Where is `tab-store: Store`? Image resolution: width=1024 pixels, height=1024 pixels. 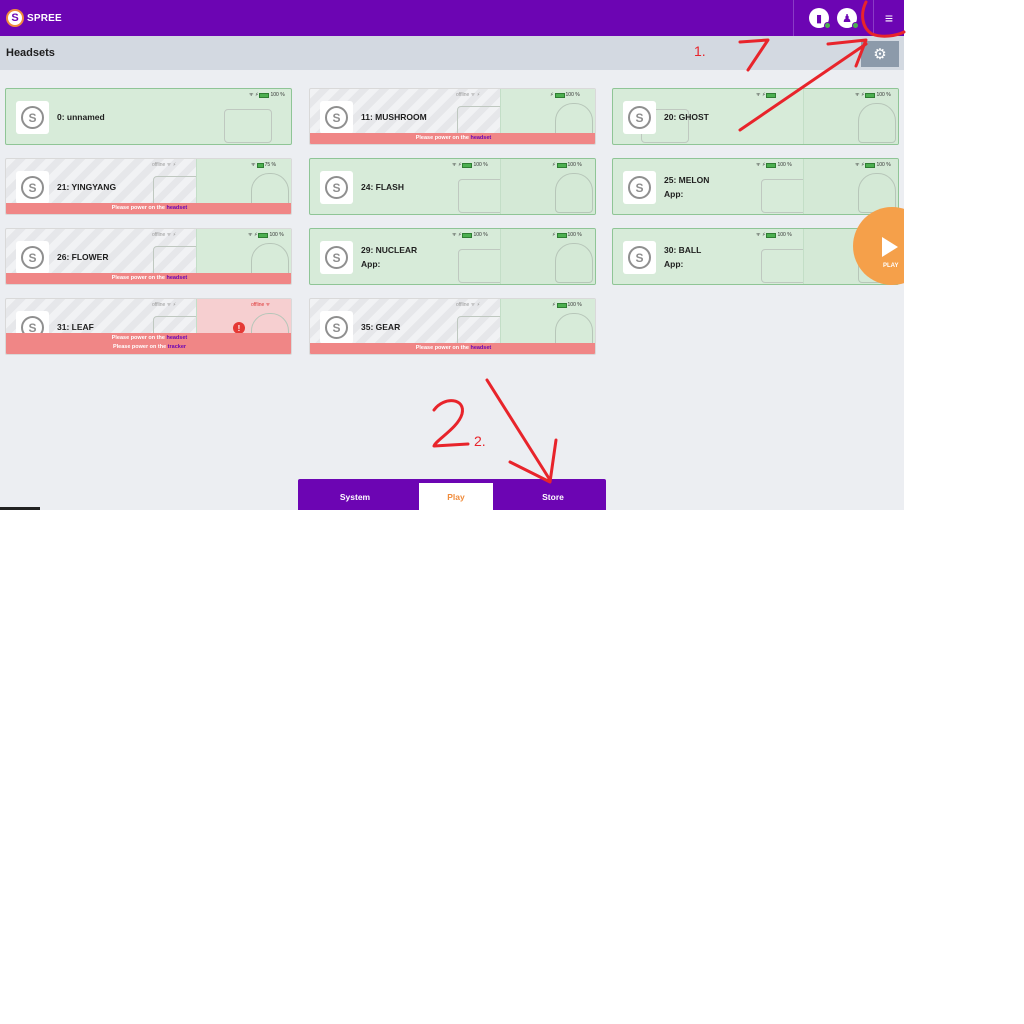
tab-store: Store is located at coordinates (553, 496).